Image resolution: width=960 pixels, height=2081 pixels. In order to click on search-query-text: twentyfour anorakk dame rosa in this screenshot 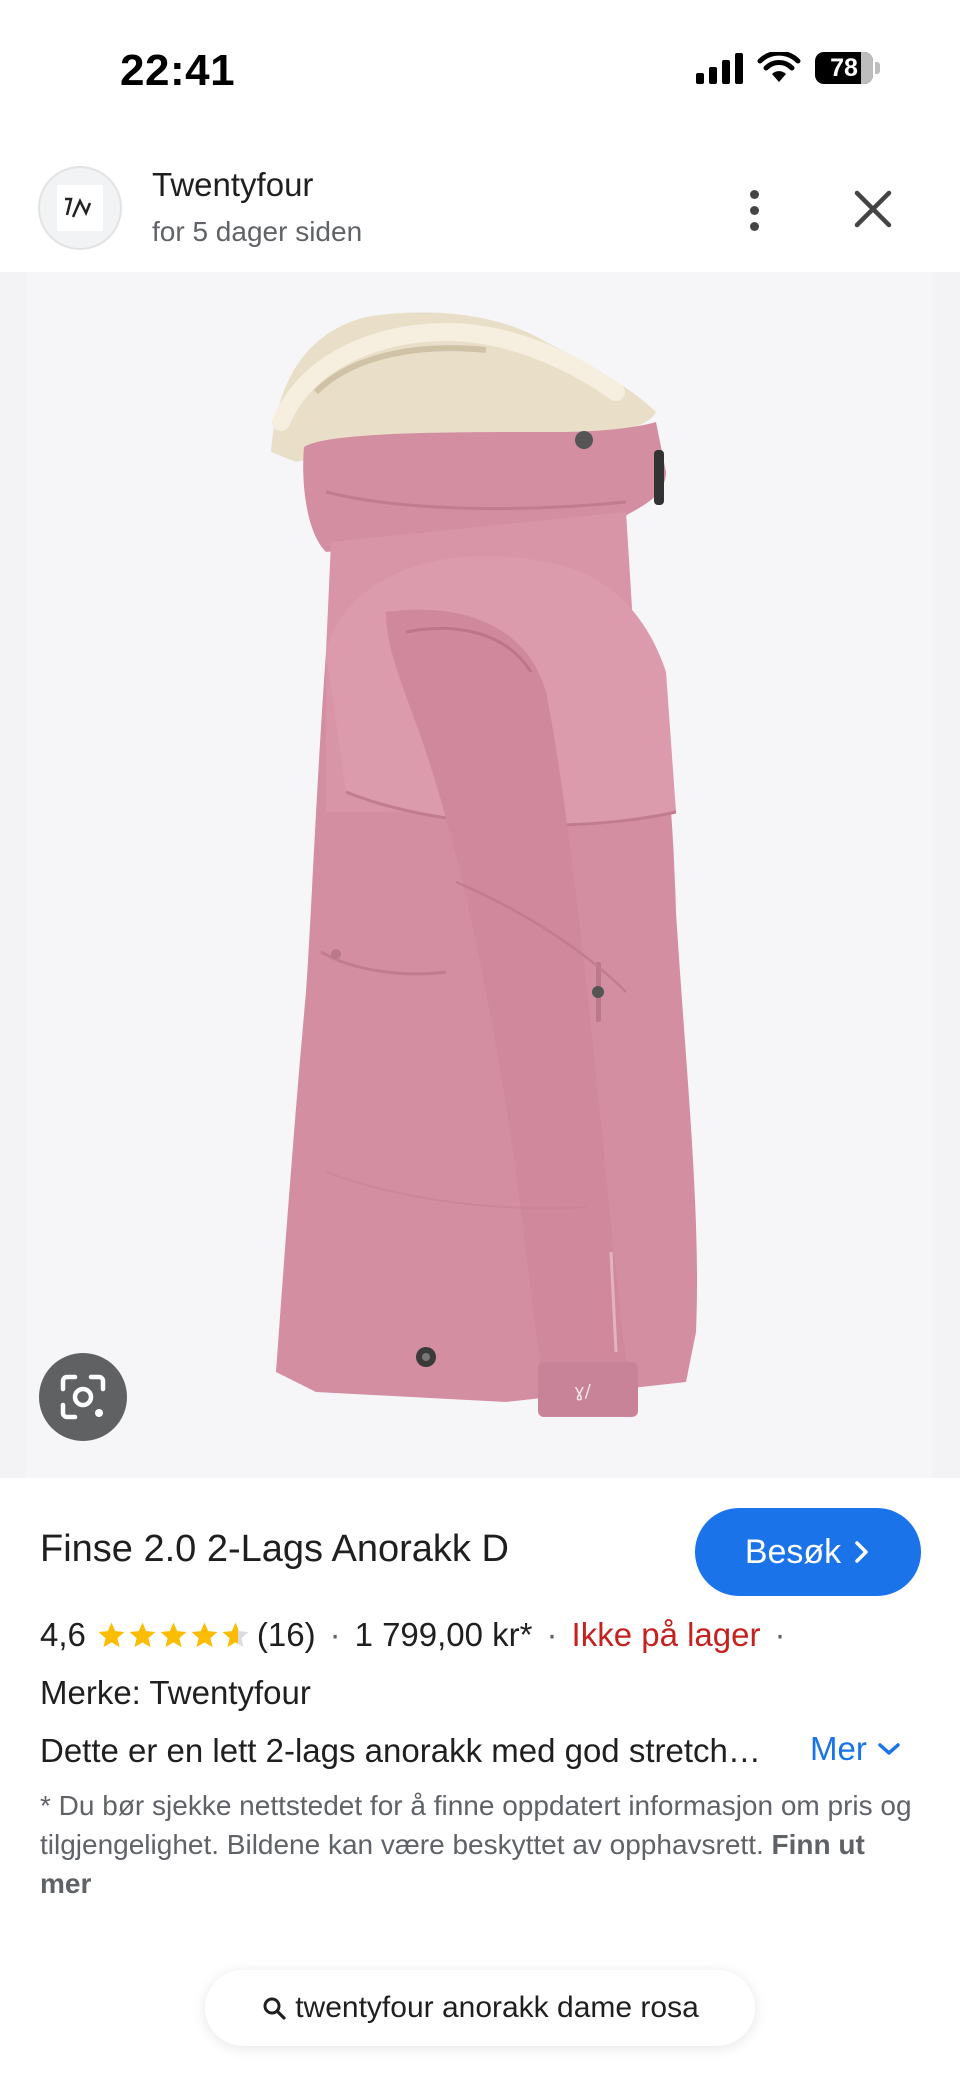, I will do `click(497, 2007)`.